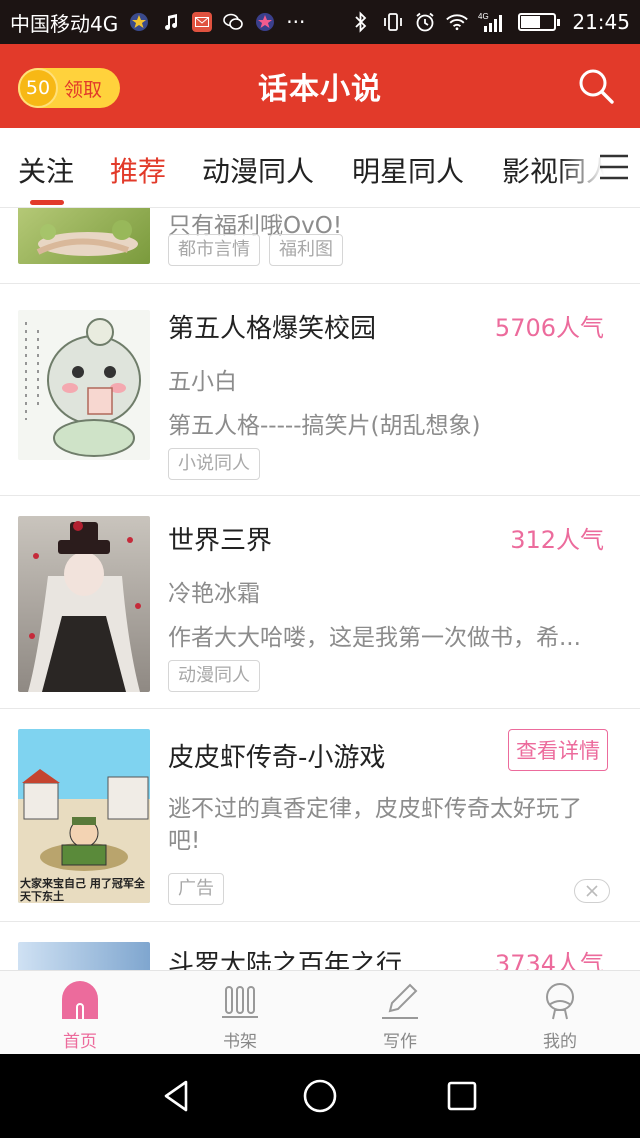 The image size is (640, 1138). I want to click on wifi-icon, so click(457, 22).